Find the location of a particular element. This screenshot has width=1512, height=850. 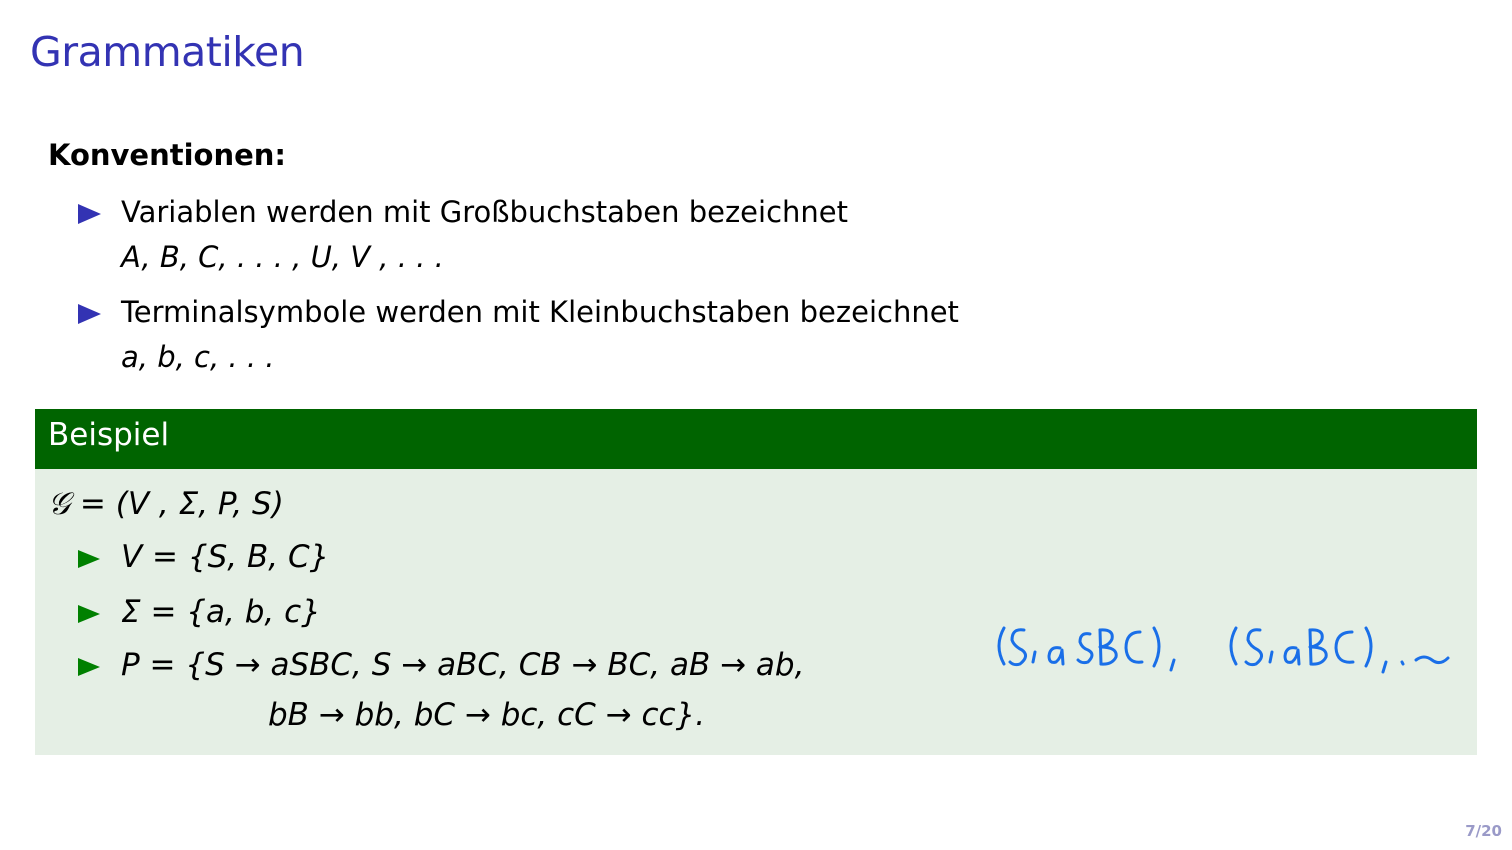

terminals-set: Σ = {a, b, c} is located at coordinates (221, 612).